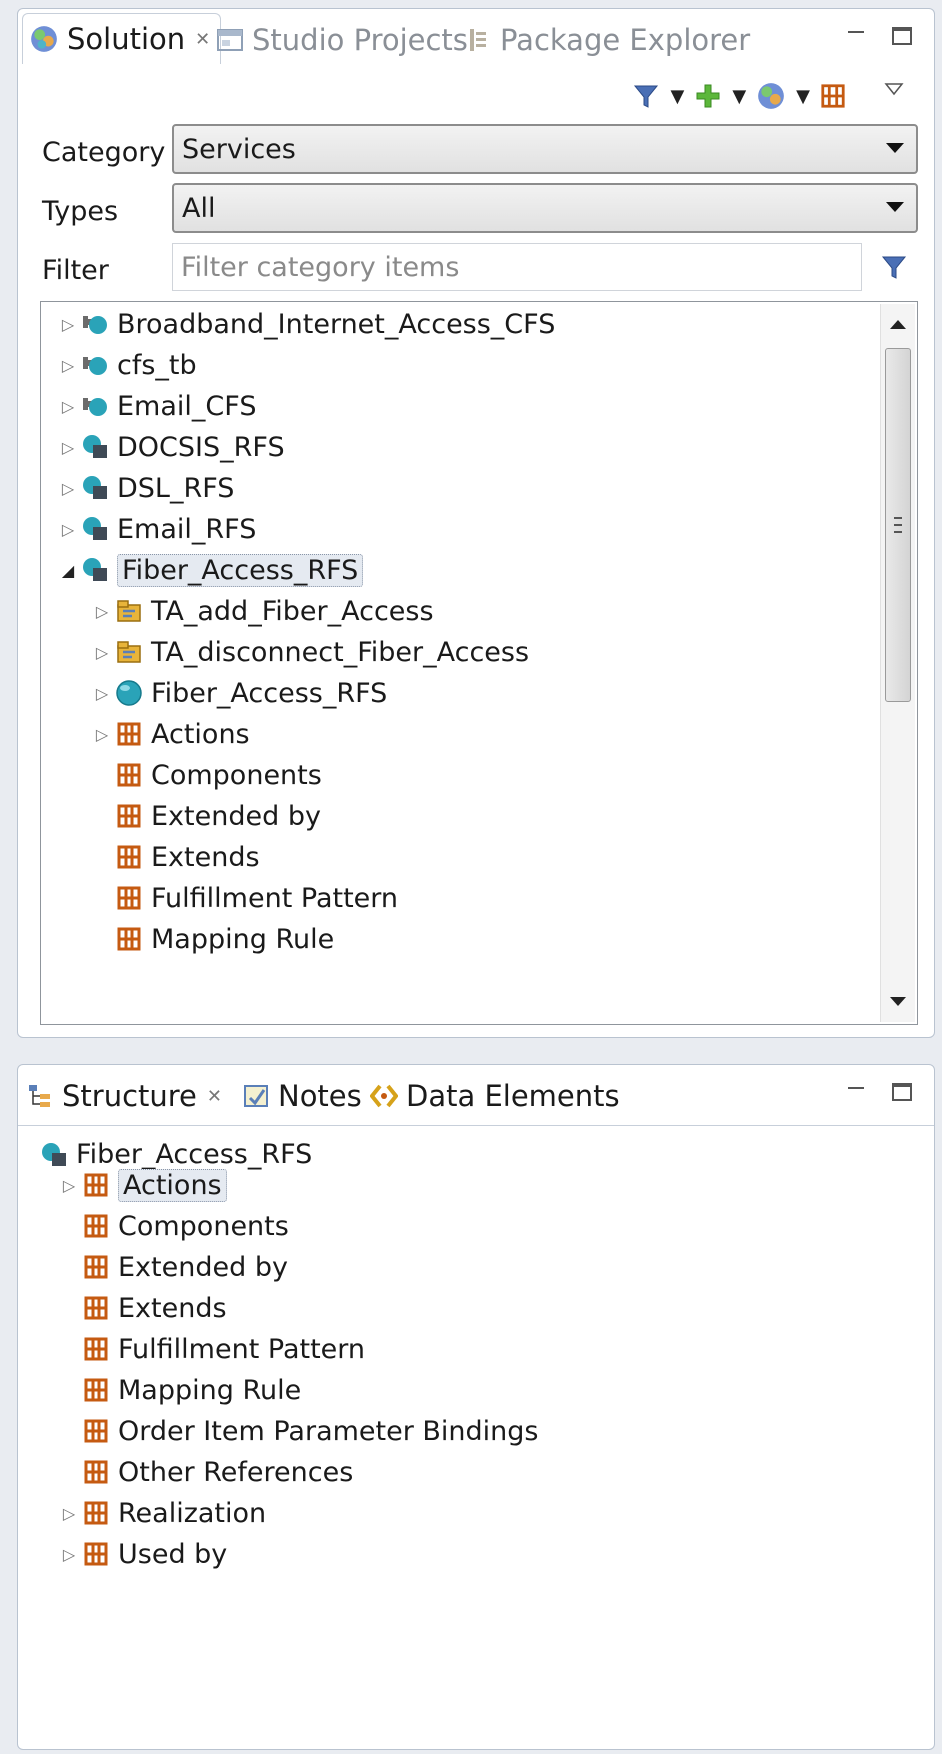 This screenshot has width=942, height=1754. What do you see at coordinates (708, 96) in the screenshot?
I see `add-icon` at bounding box center [708, 96].